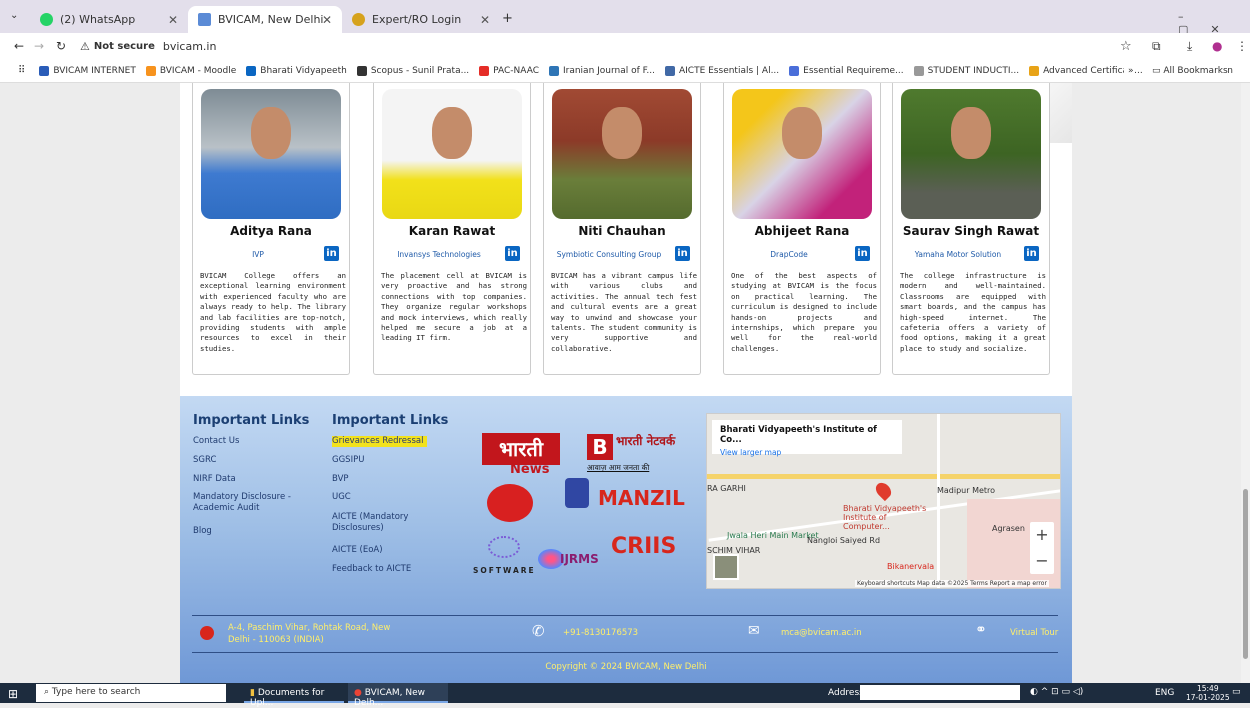 This screenshot has width=1250, height=708. I want to click on bookmark-item: Bharati Vidyapeeth, so click(296, 70).